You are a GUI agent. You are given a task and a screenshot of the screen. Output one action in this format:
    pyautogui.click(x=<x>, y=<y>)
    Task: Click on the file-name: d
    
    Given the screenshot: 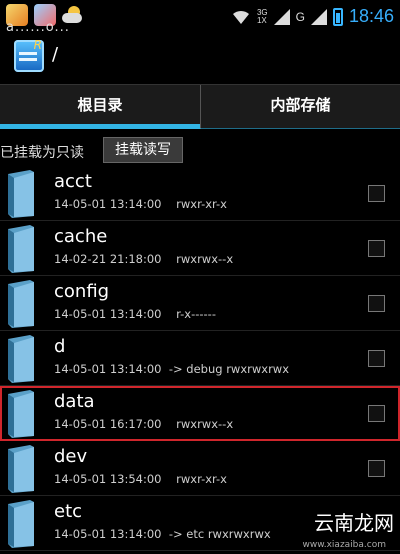 What is the action you would take?
    pyautogui.click(x=60, y=346)
    